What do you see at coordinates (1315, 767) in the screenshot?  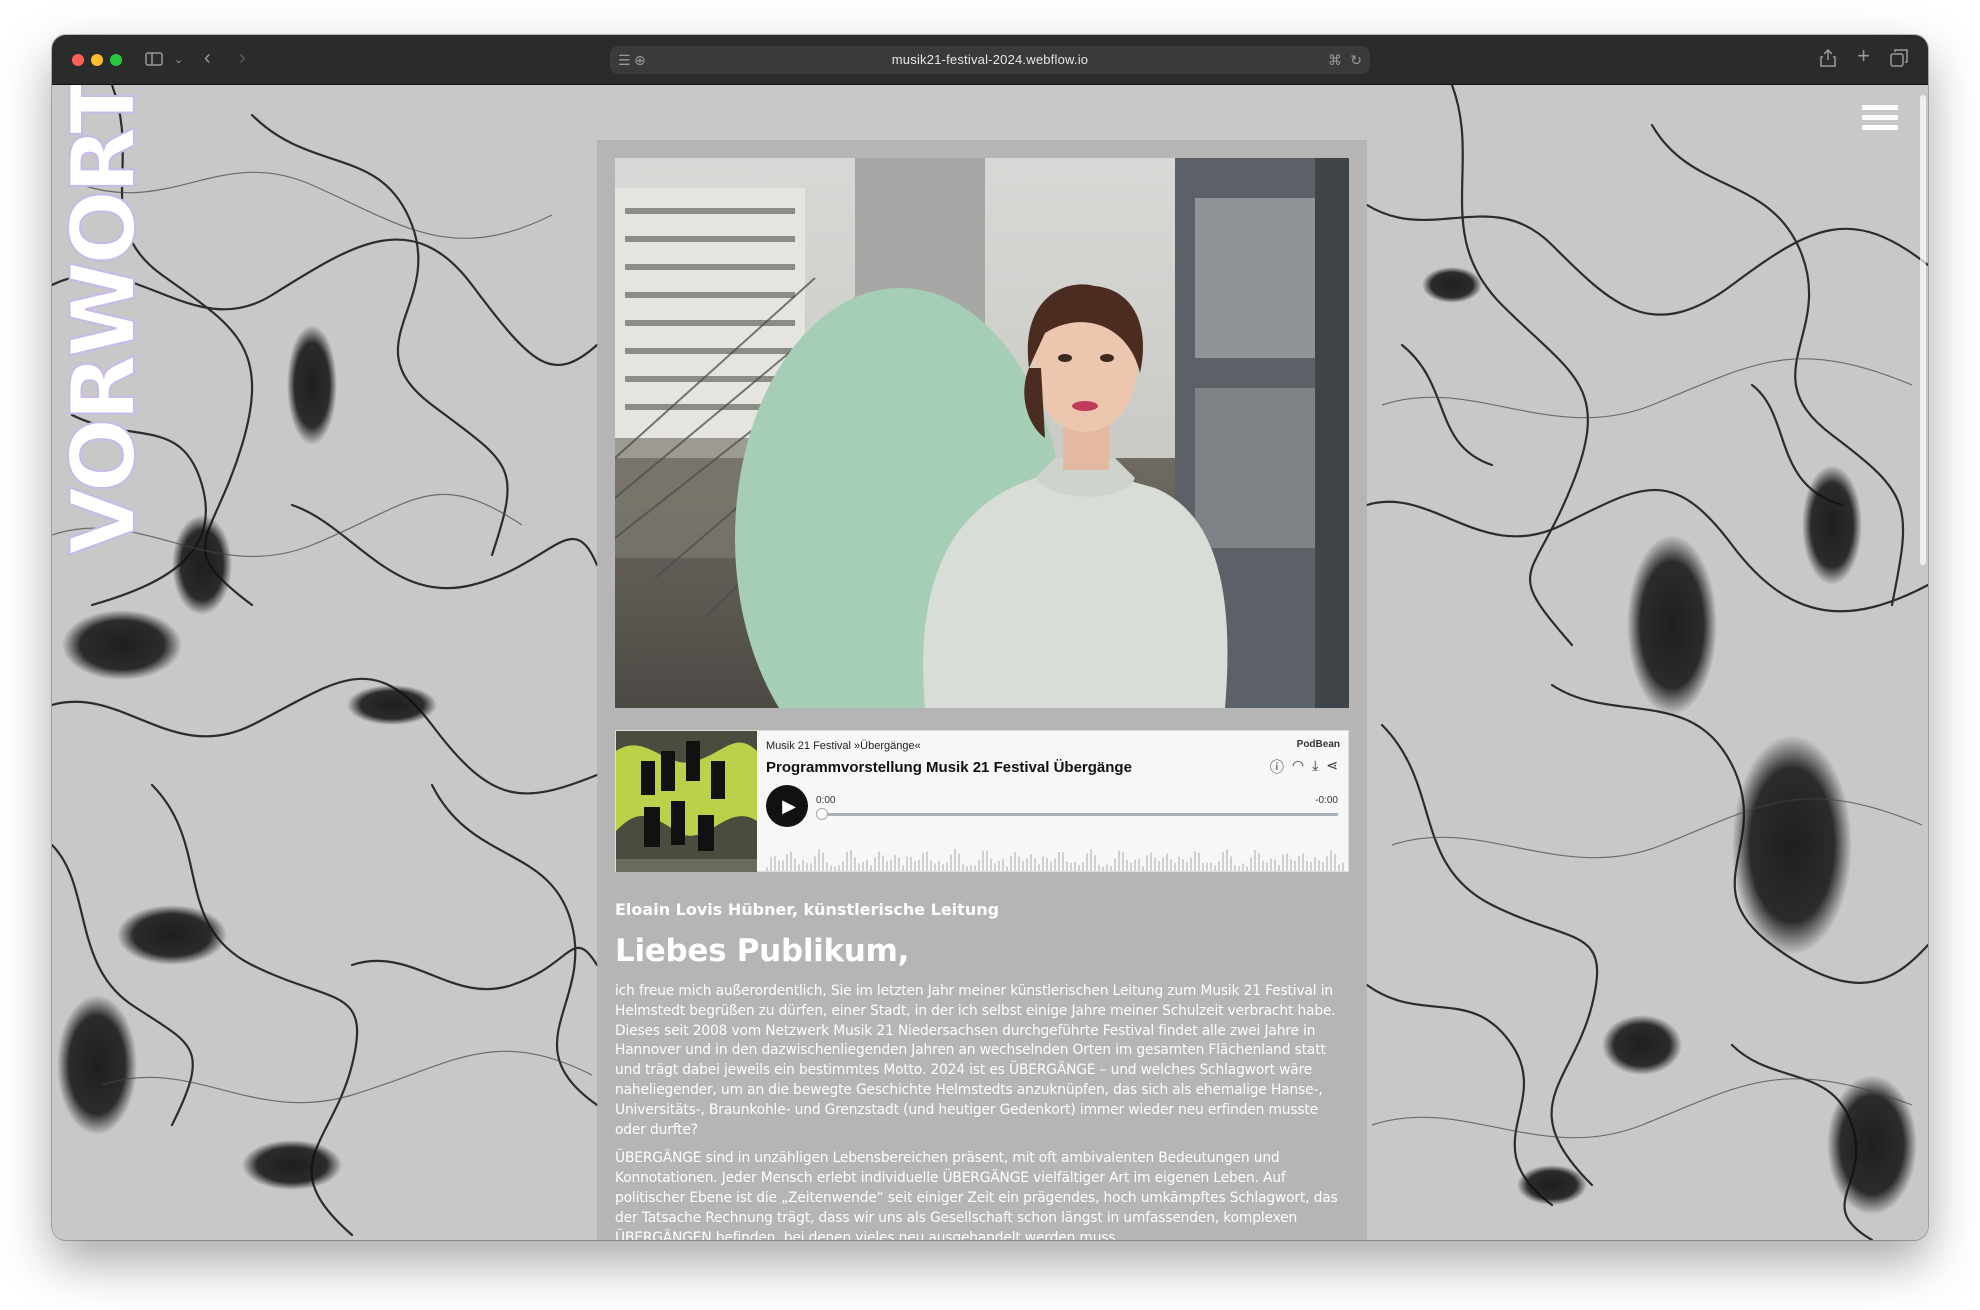 I see `download-icon: ⤓` at bounding box center [1315, 767].